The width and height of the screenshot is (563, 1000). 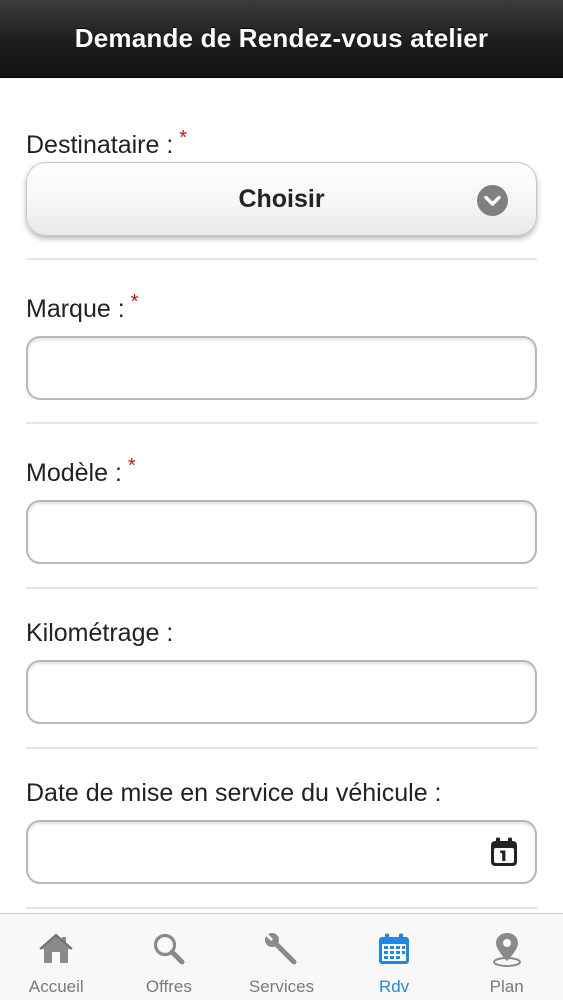 I want to click on field-destinataire: Destinataire : *, so click(x=281, y=144).